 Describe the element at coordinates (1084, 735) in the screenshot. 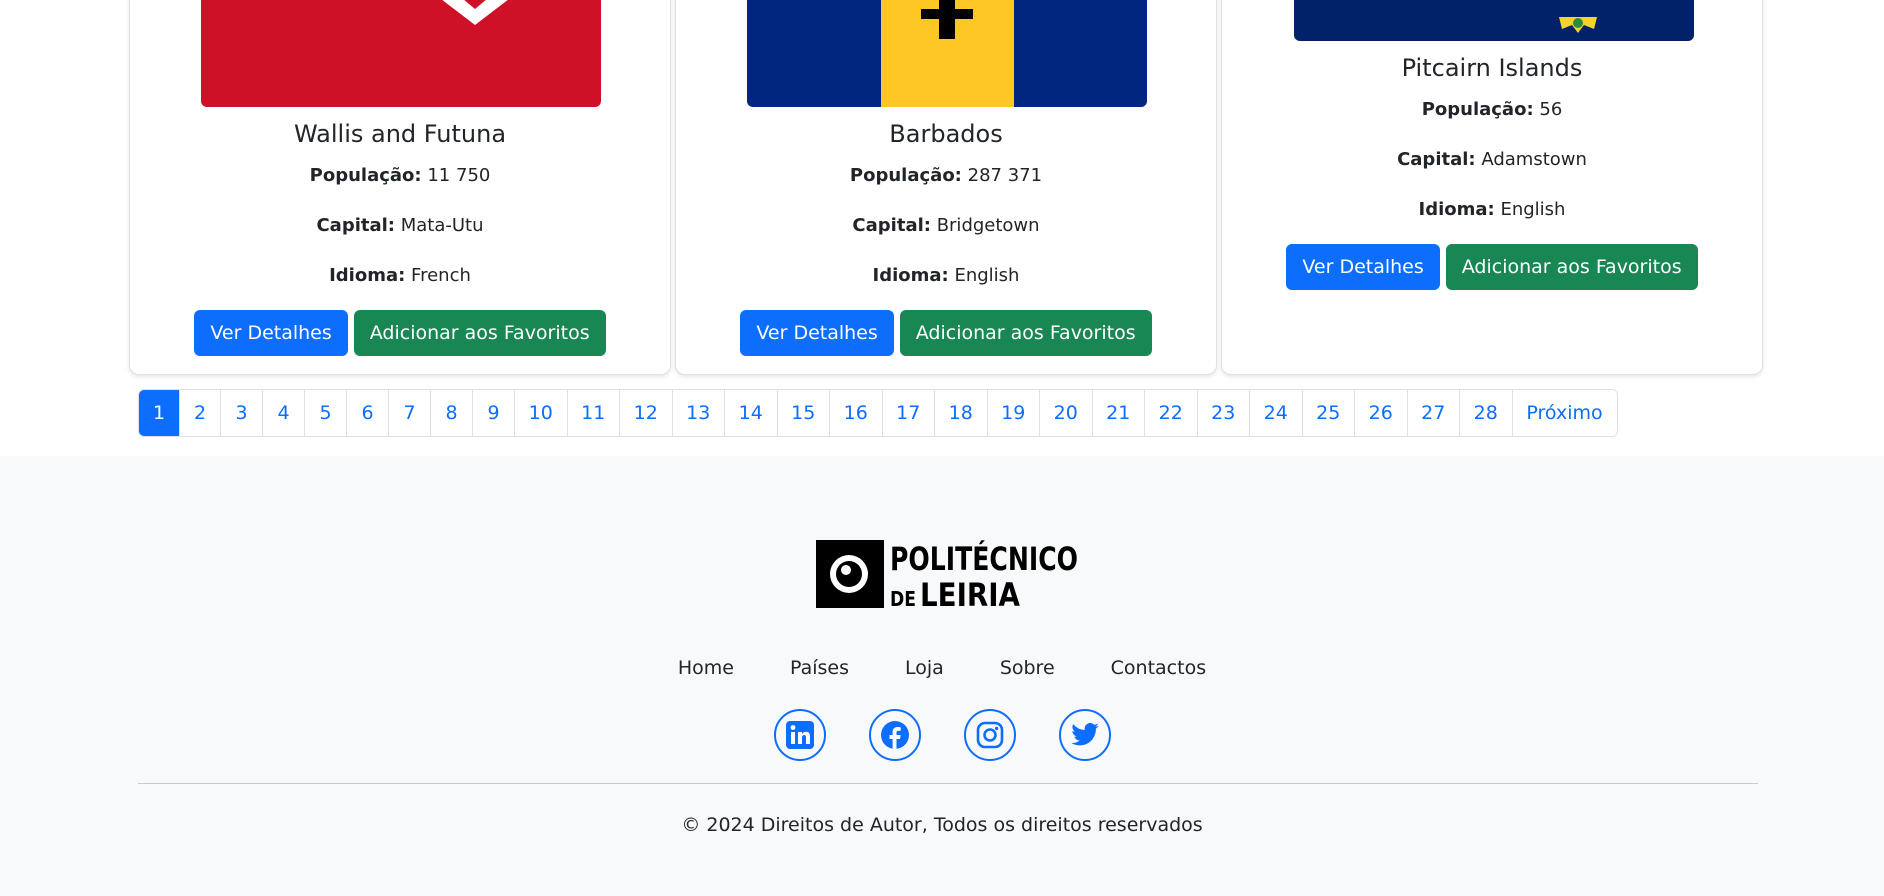

I see `twitter-icon` at that location.